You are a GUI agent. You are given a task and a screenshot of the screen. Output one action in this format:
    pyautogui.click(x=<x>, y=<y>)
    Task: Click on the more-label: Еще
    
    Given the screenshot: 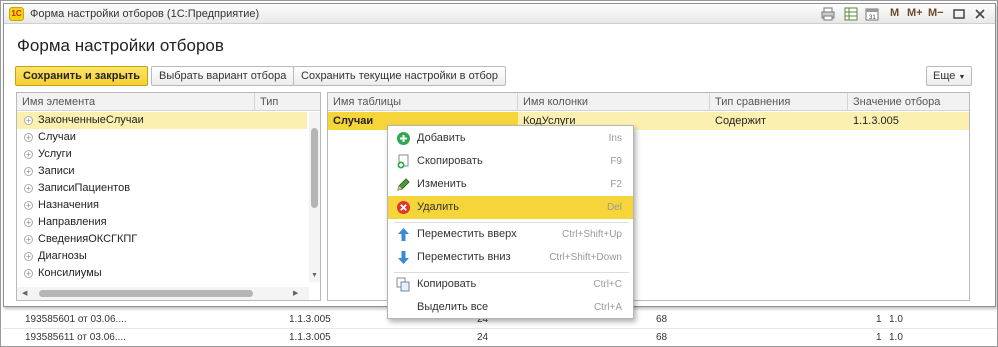 What is the action you would take?
    pyautogui.click(x=944, y=76)
    